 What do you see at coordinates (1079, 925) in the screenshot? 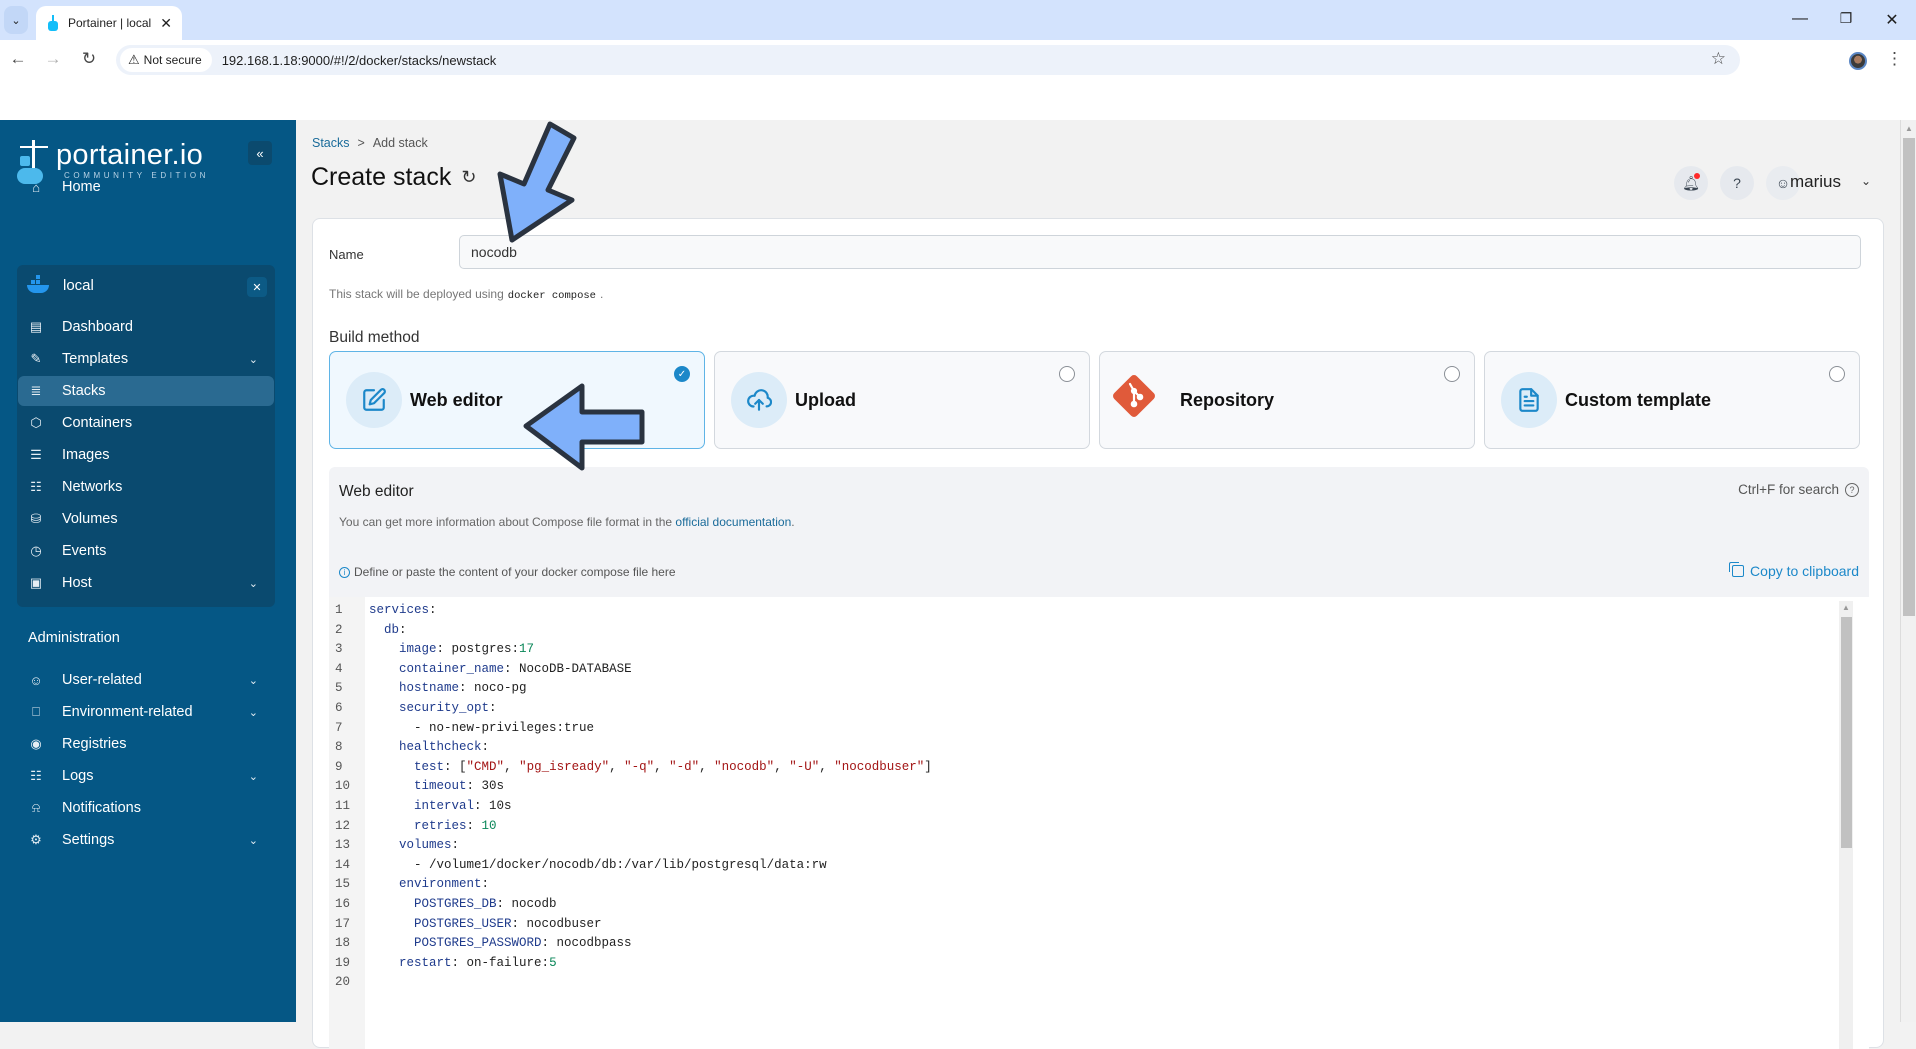
I see `code-line: 17 POSTGRES_USER: nocodbuser` at bounding box center [1079, 925].